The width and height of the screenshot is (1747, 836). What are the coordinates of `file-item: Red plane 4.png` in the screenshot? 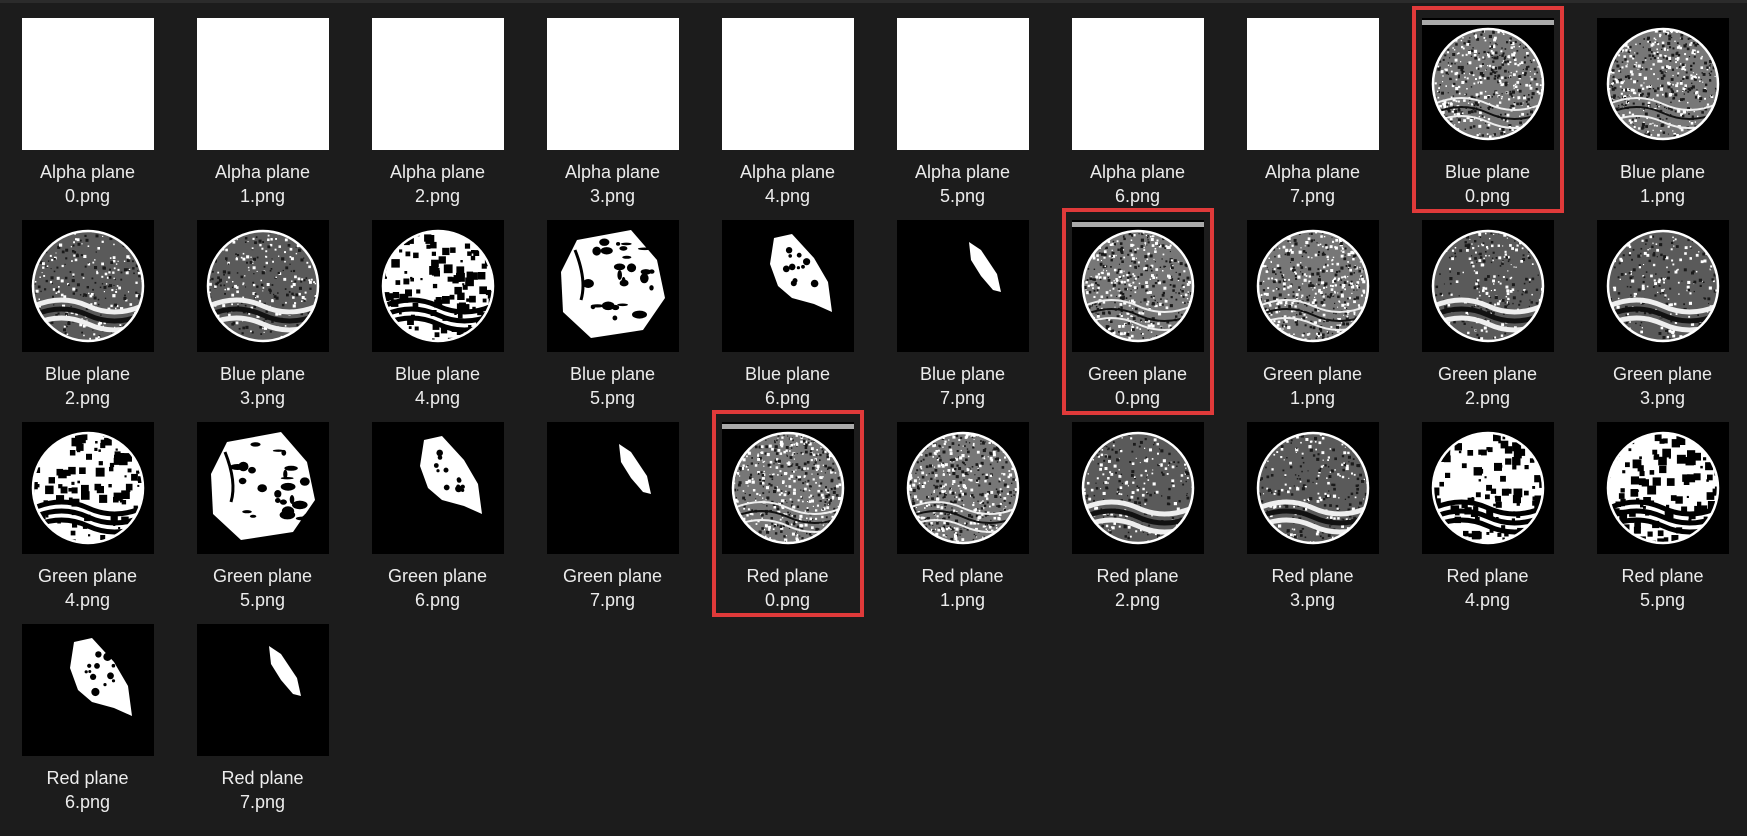 It's located at (1487, 508).